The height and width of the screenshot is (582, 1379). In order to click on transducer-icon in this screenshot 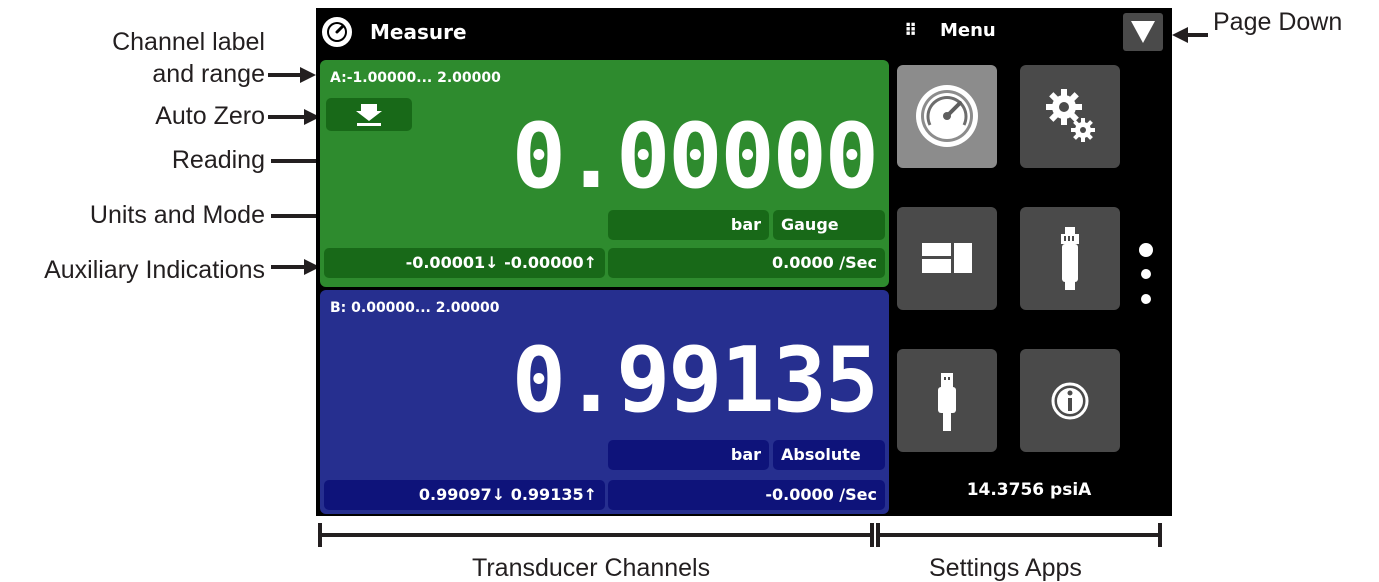, I will do `click(1070, 258)`.